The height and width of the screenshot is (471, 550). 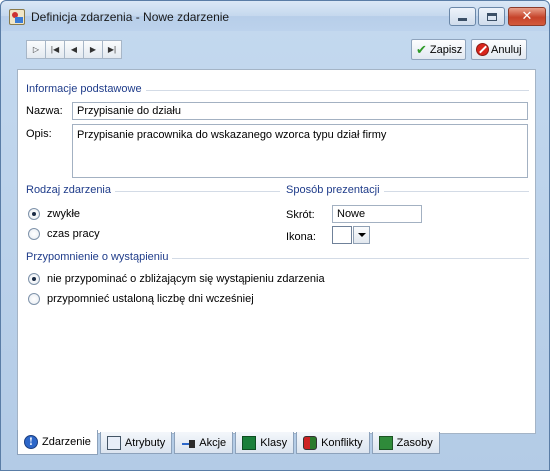 I want to click on event-type-option-worktime: czas pracy, so click(x=64, y=234).